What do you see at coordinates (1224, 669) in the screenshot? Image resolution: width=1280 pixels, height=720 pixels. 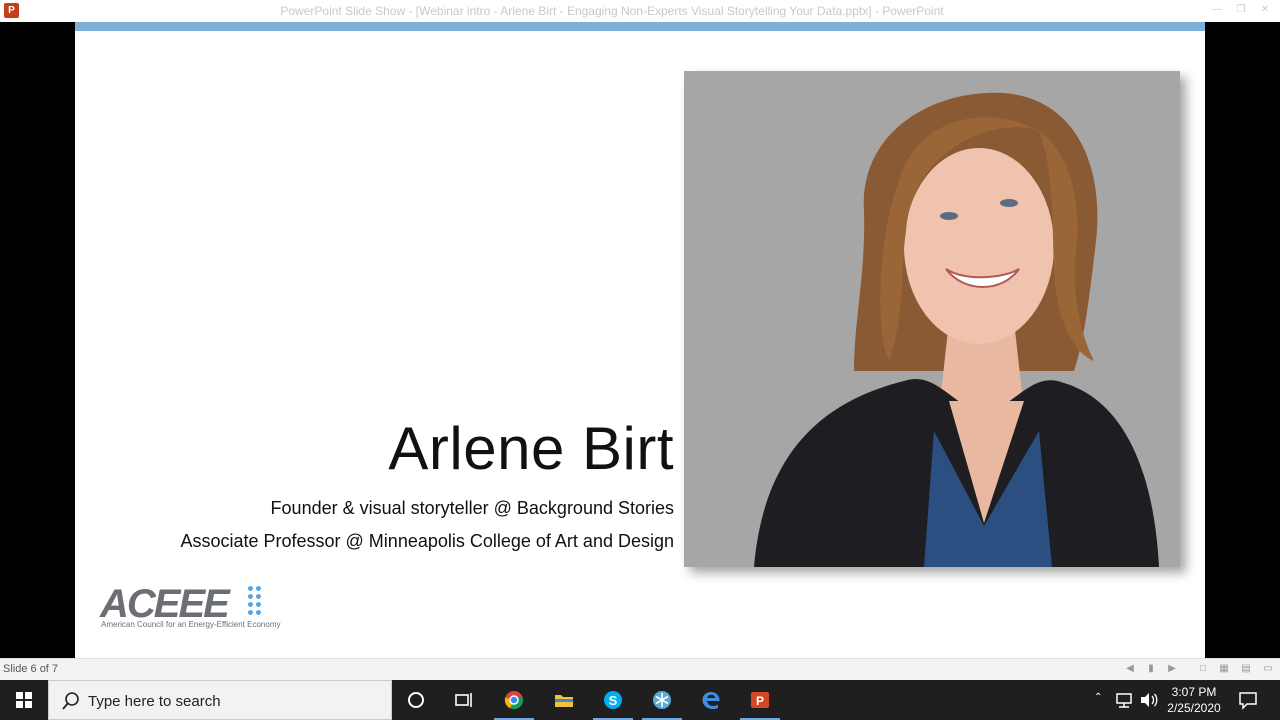 I see `slide-sorter-icon: ▦` at bounding box center [1224, 669].